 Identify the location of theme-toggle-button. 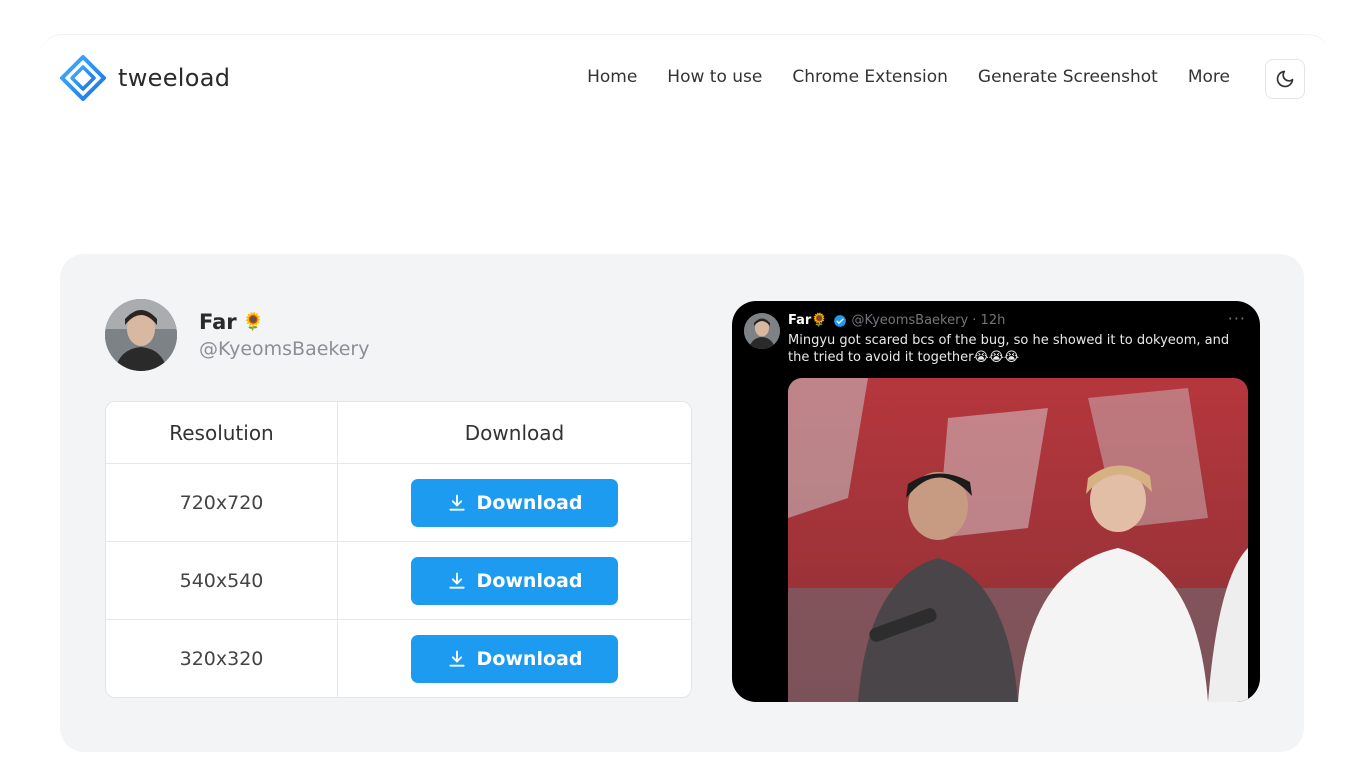
(1285, 79).